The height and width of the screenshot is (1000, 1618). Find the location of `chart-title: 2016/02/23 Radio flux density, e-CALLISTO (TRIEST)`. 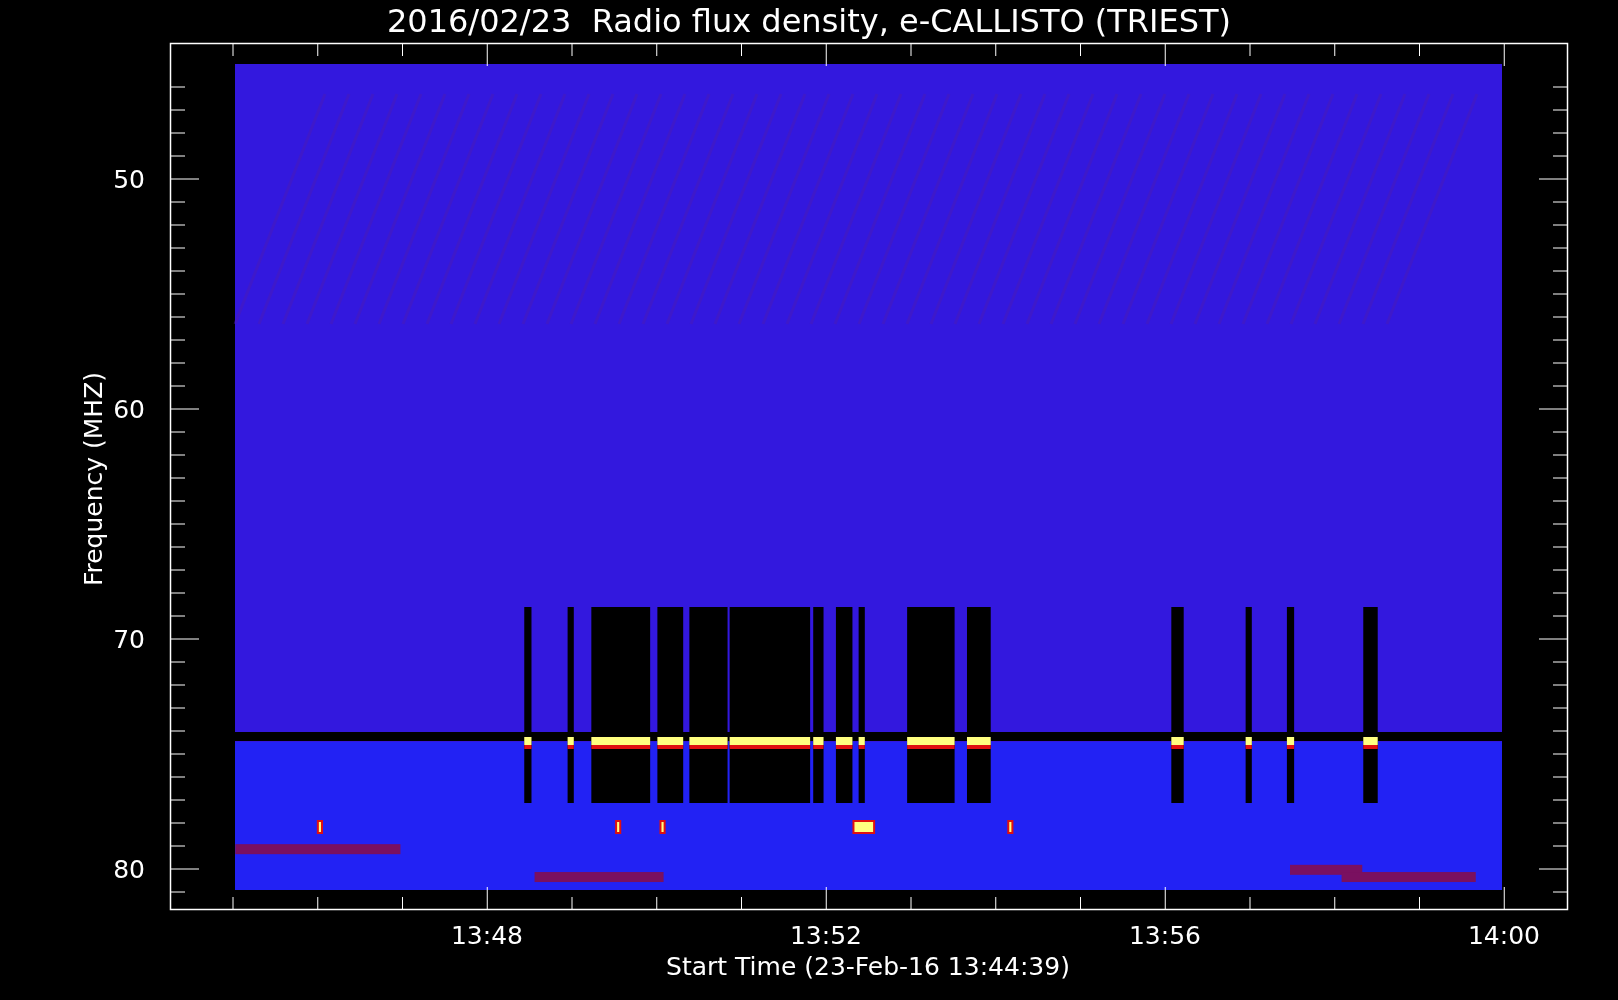

chart-title: 2016/02/23 Radio flux density, e-CALLISTO (TRIEST) is located at coordinates (809, 21).